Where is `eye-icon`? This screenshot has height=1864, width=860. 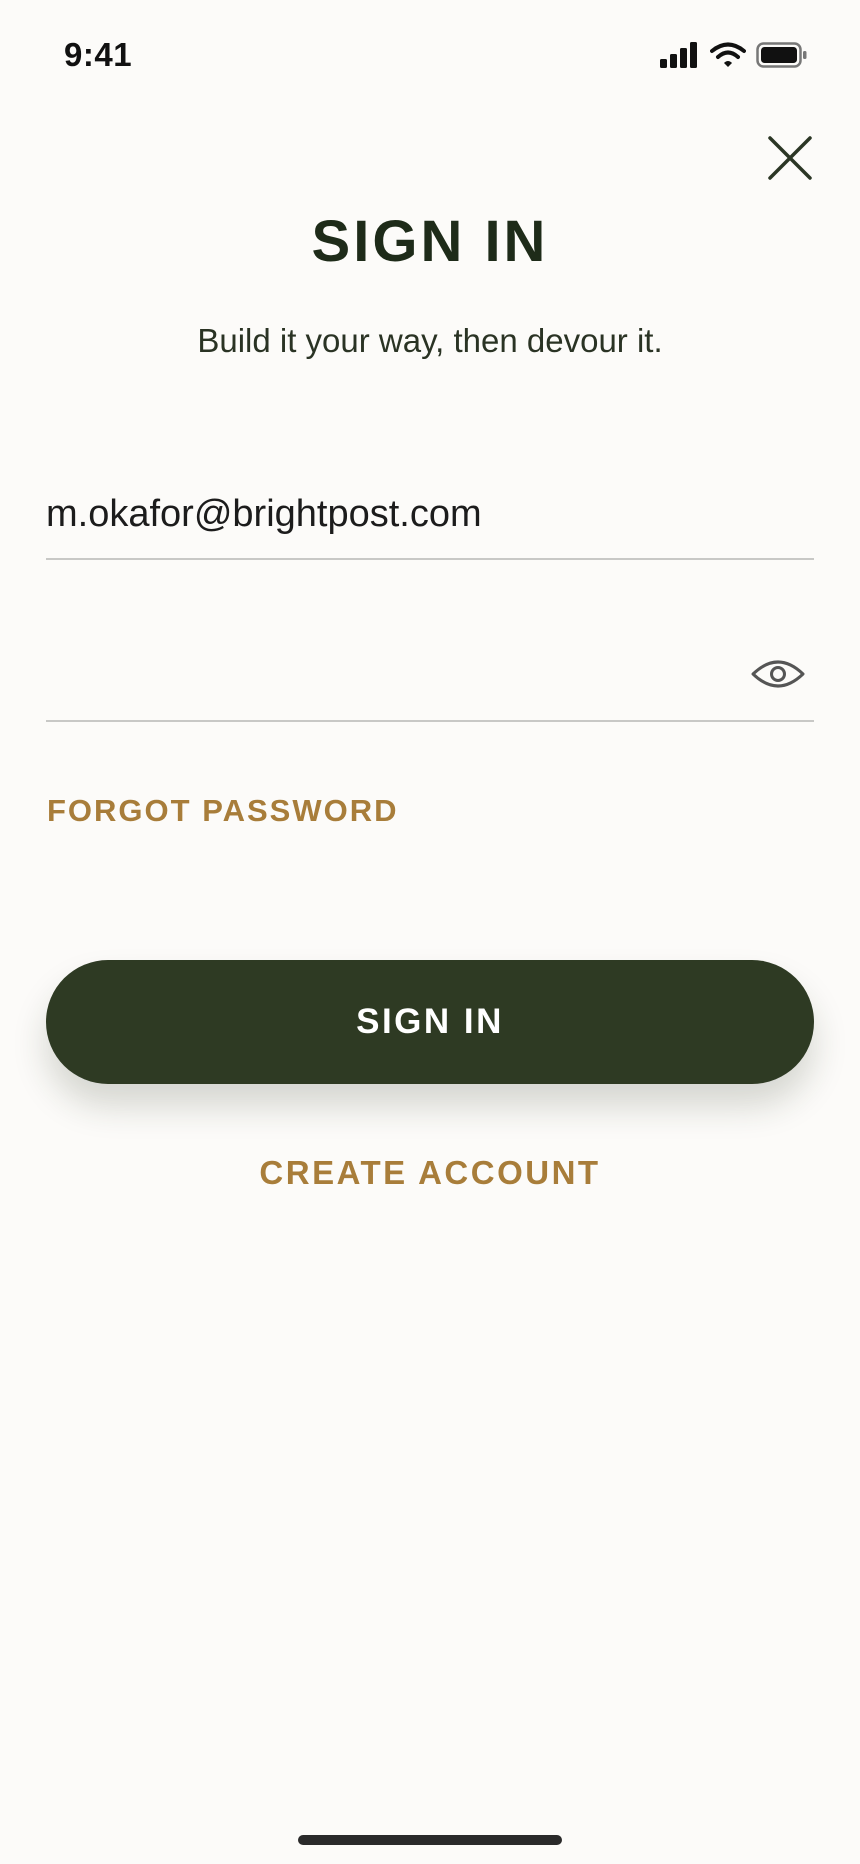 eye-icon is located at coordinates (778, 674).